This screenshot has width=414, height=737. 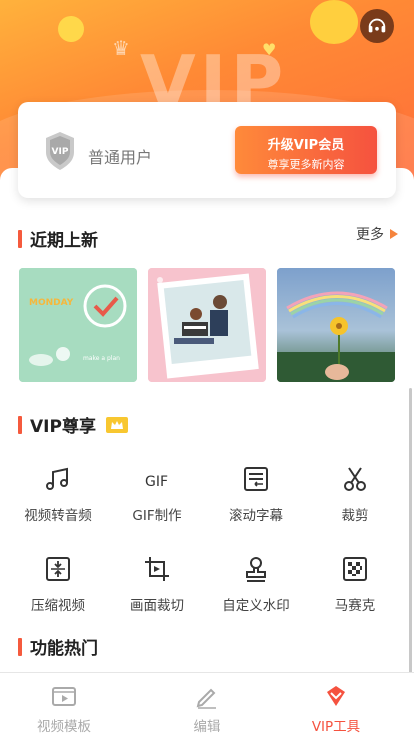 I want to click on tab-label: VIP工具, so click(x=336, y=727).